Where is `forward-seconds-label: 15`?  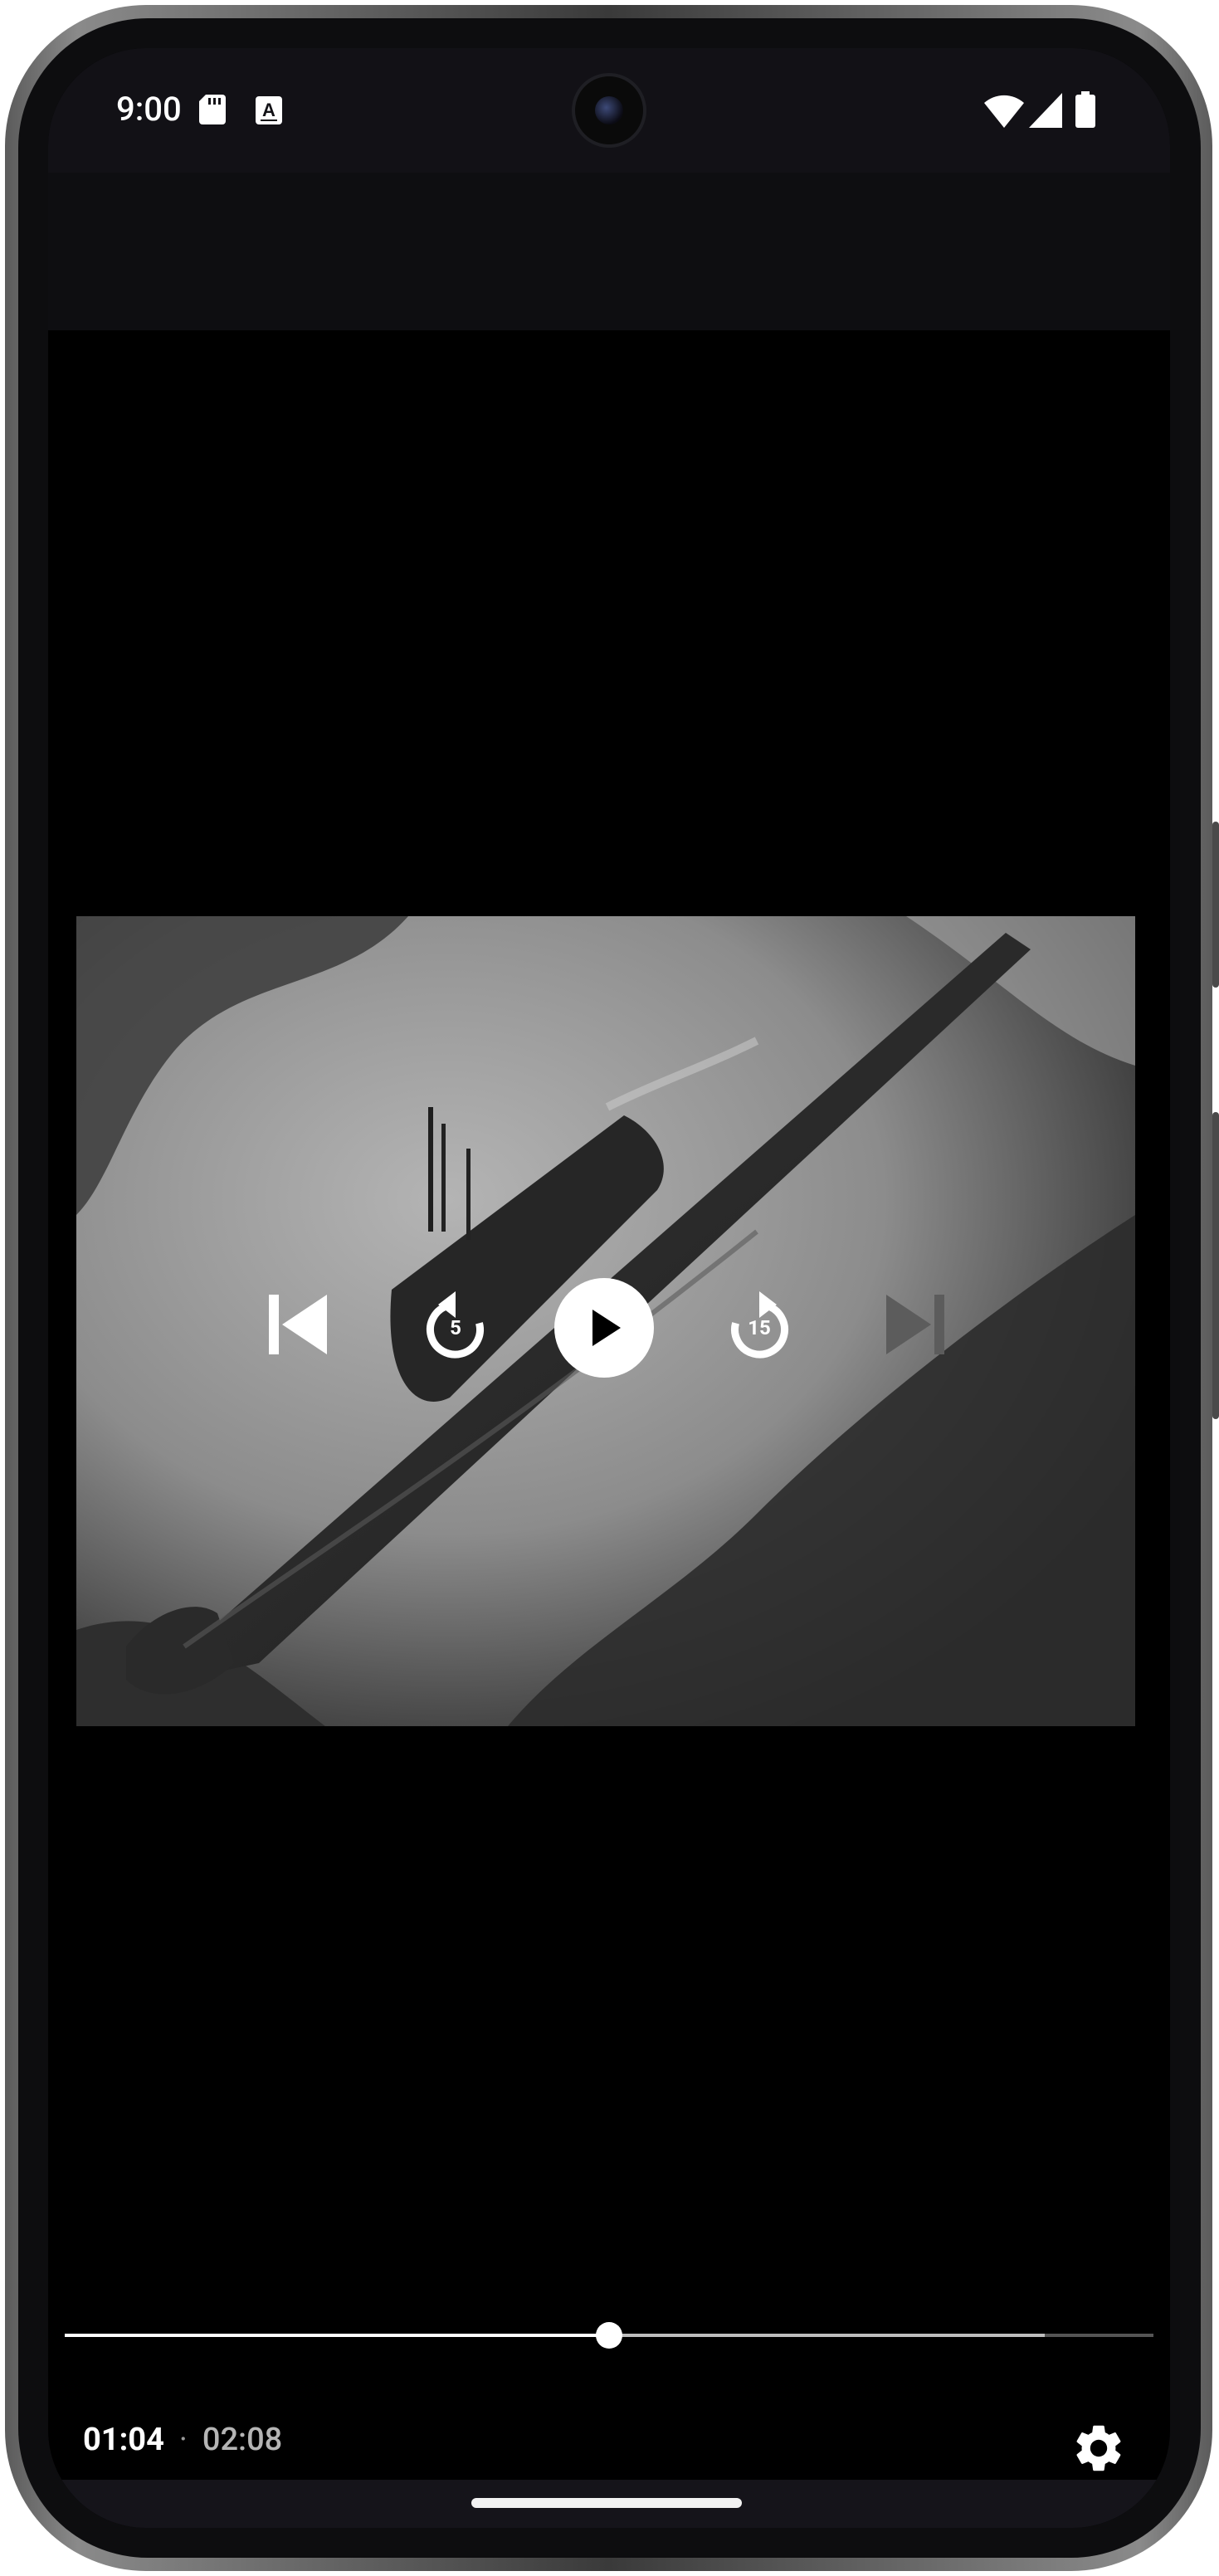
forward-seconds-label: 15 is located at coordinates (760, 1328).